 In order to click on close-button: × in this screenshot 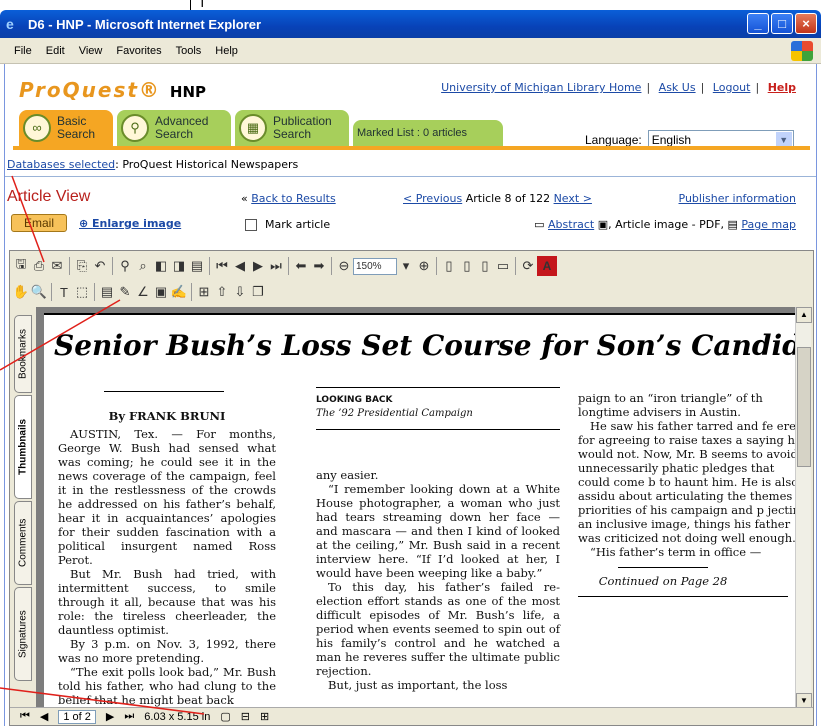, I will do `click(806, 23)`.